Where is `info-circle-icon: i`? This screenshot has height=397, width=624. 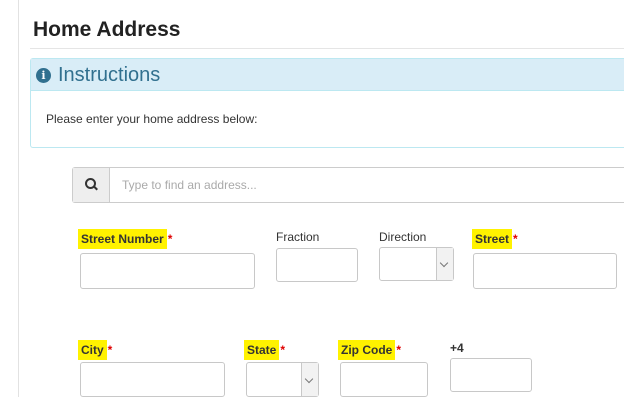
info-circle-icon: i is located at coordinates (43, 75).